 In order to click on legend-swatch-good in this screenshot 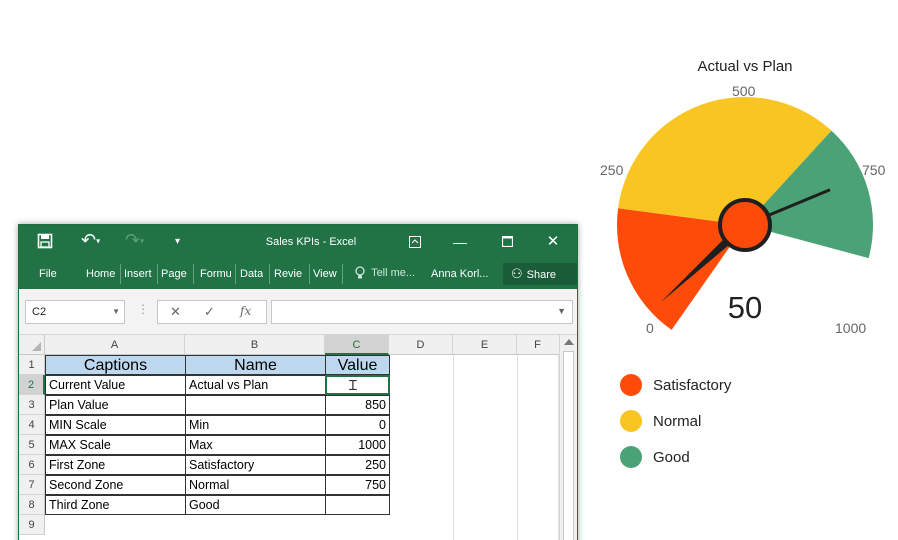, I will do `click(631, 457)`.